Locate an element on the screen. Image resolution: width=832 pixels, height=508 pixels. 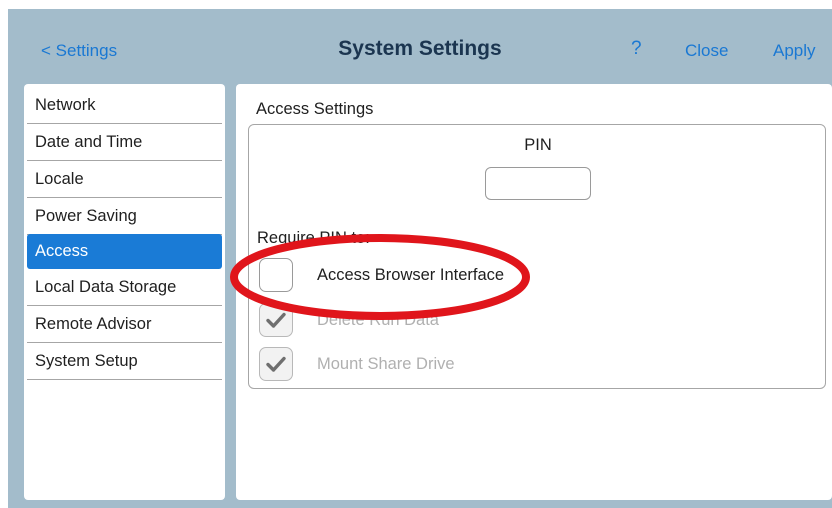
delete-run-data-label: Delete Run Data is located at coordinates (378, 319).